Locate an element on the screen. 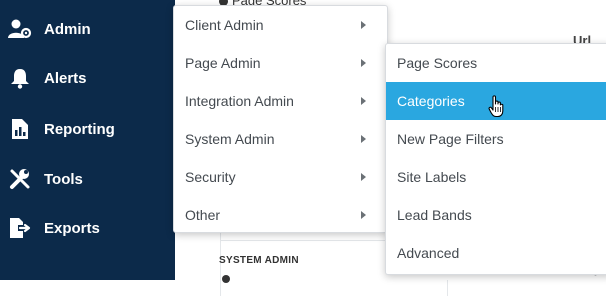 Image resolution: width=606 pixels, height=296 pixels. submenu-item-advanced: Advanced is located at coordinates (496, 253).